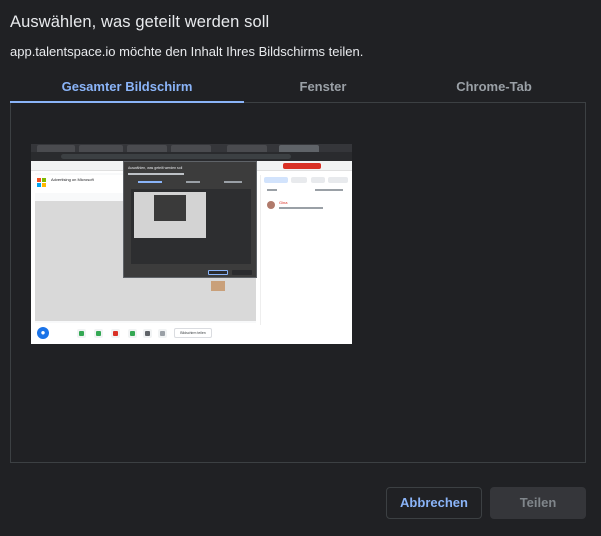 The image size is (601, 536). What do you see at coordinates (140, 22) in the screenshot?
I see `dialog-title: Auswählen, was geteilt werden soll` at bounding box center [140, 22].